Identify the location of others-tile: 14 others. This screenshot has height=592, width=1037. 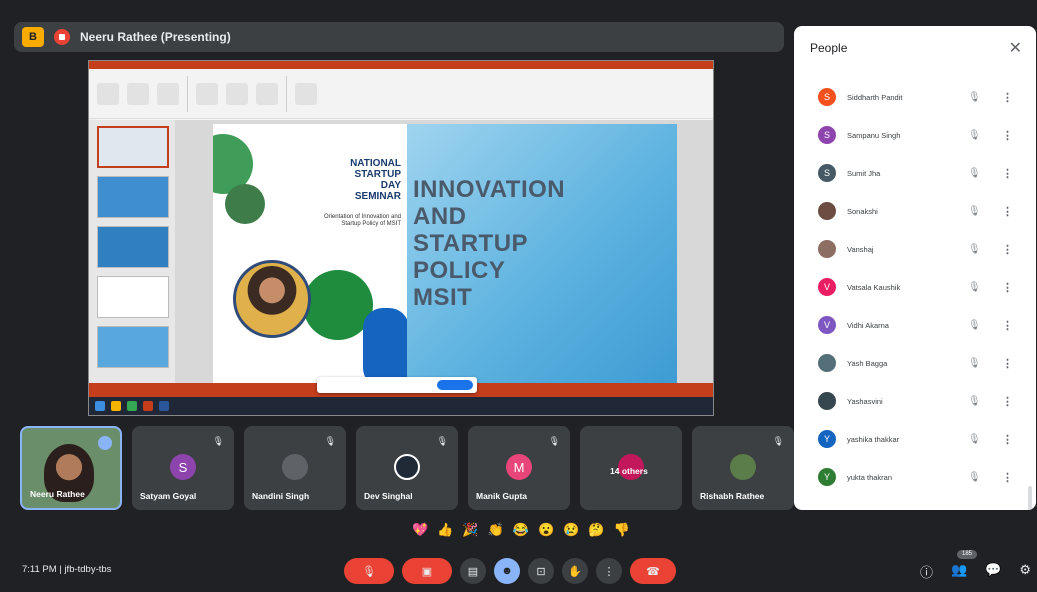
(631, 468).